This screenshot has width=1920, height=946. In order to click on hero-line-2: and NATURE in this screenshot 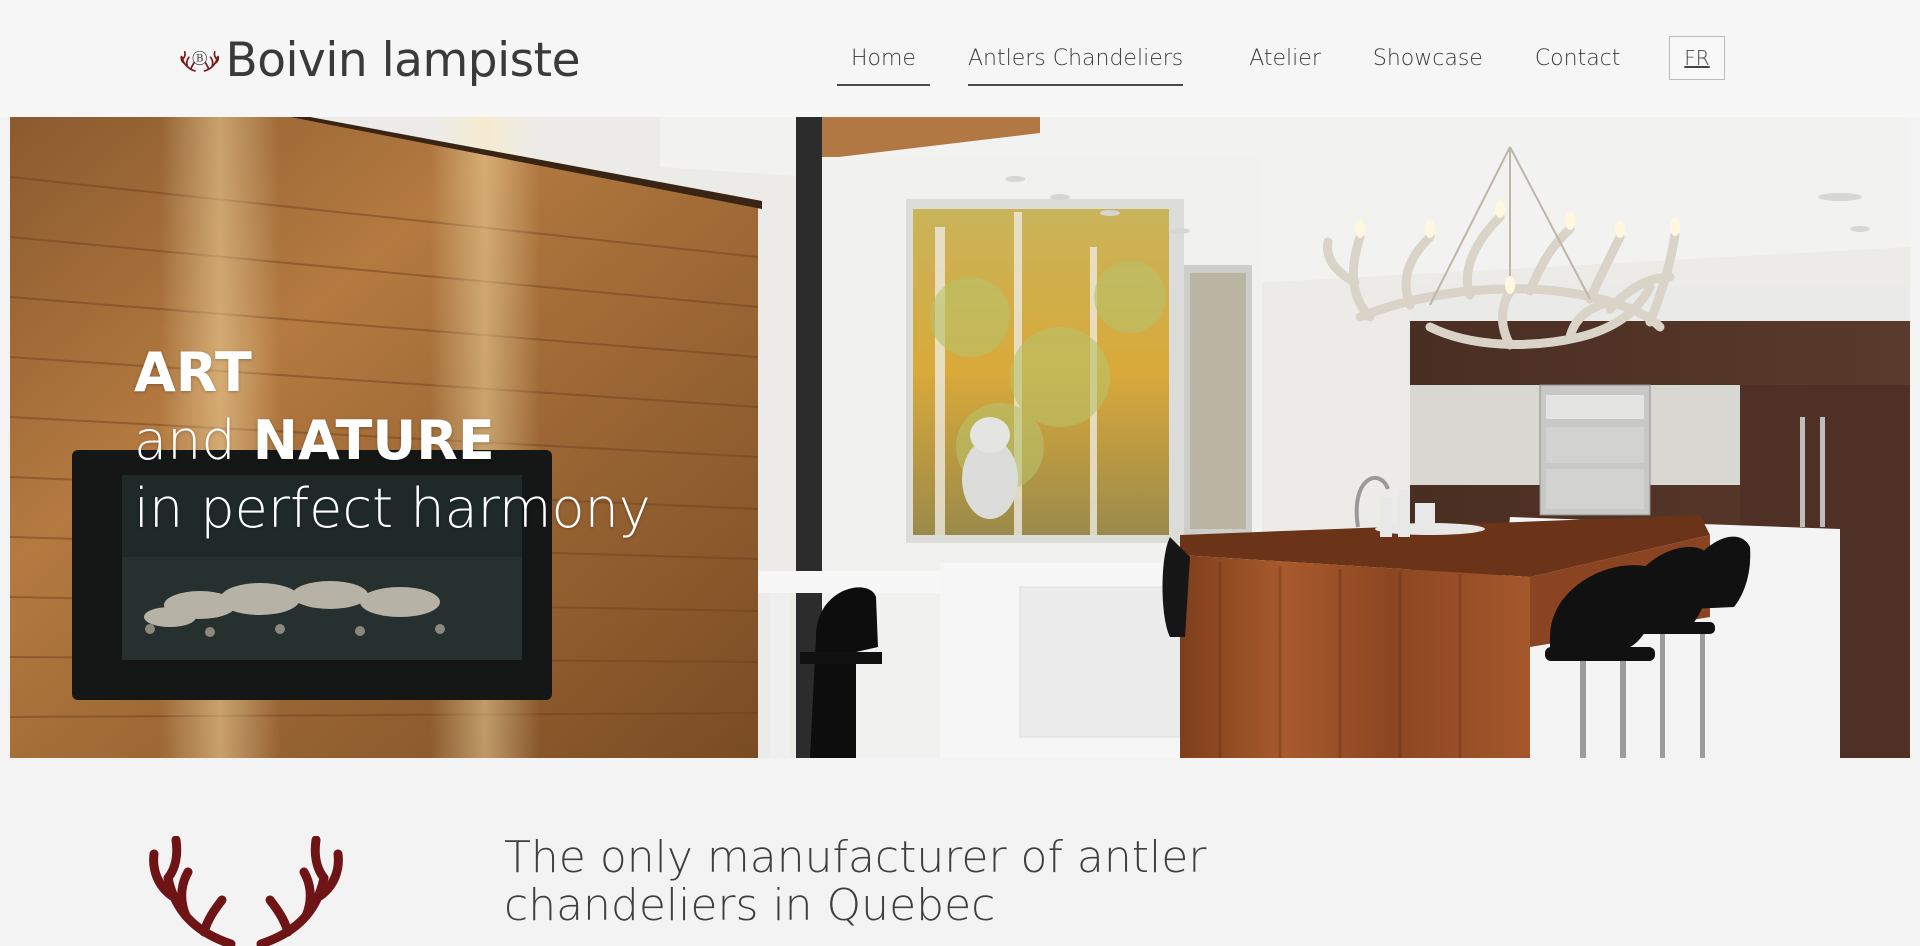, I will do `click(392, 441)`.